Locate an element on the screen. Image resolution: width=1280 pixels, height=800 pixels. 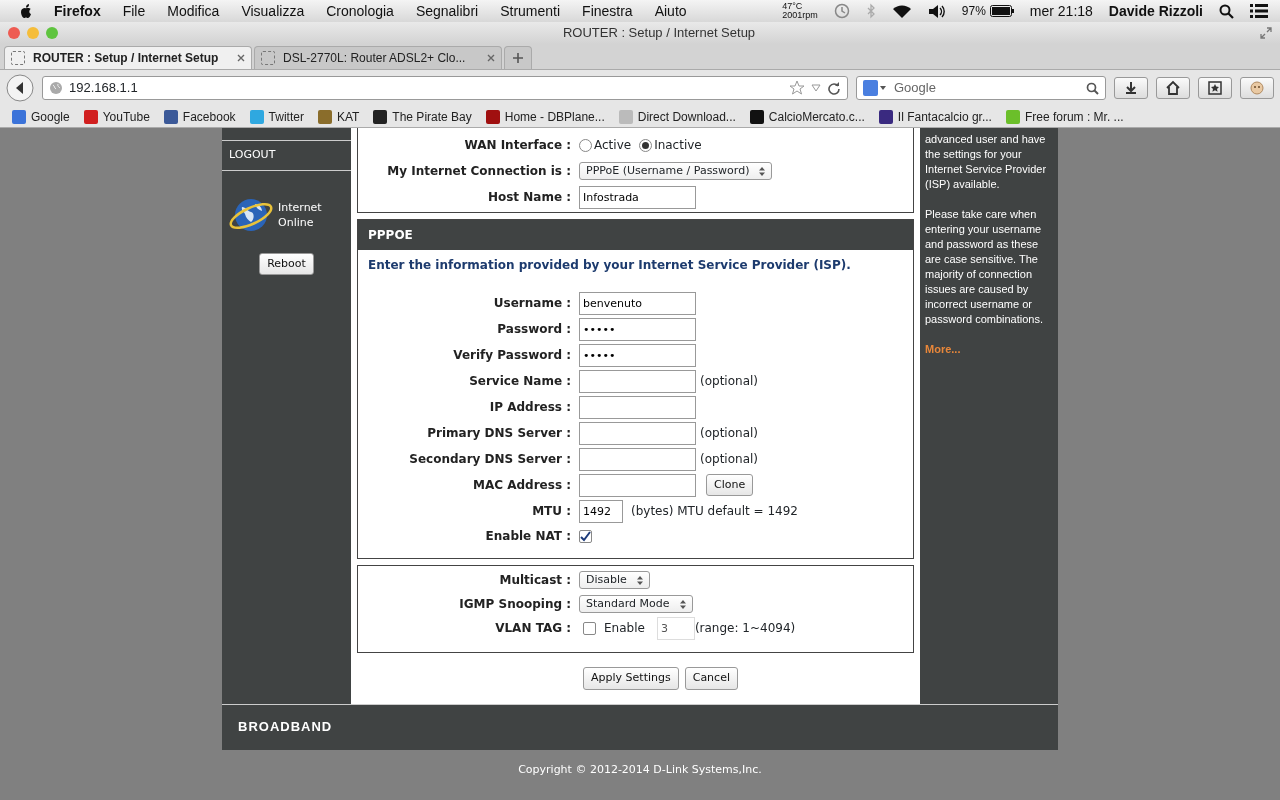
field-label: Username : is located at coordinates (531, 303).